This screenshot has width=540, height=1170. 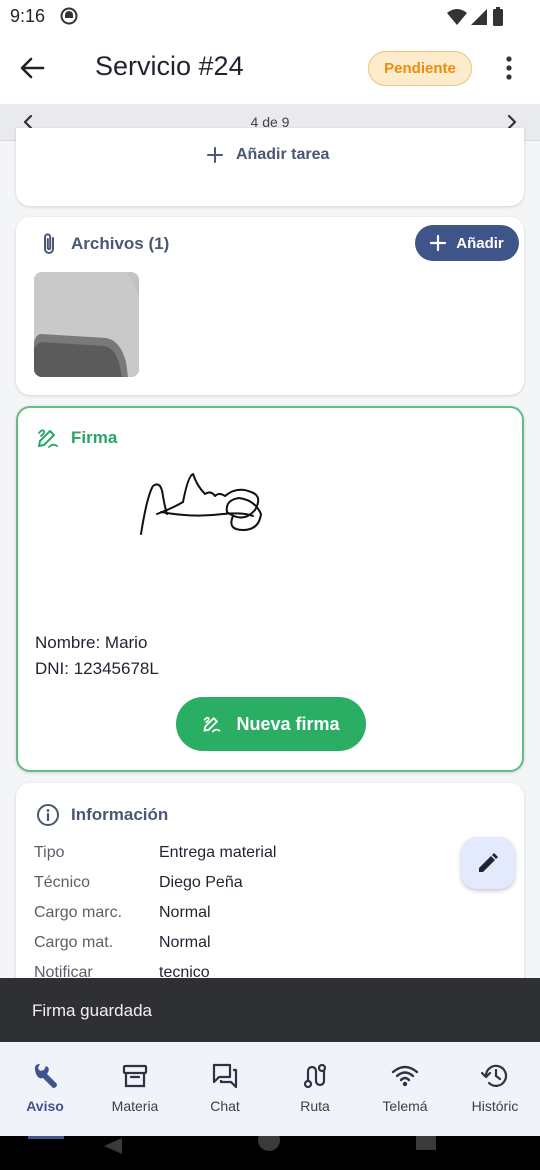 I want to click on back-button, so click(x=36, y=69).